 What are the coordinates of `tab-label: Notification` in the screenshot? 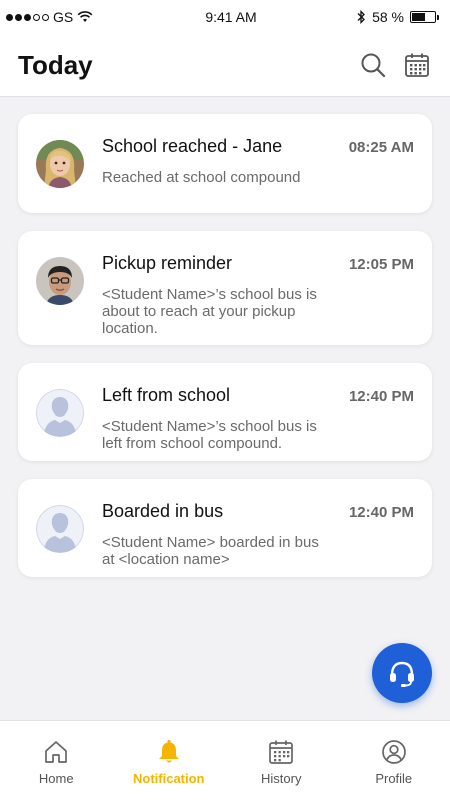 It's located at (169, 778).